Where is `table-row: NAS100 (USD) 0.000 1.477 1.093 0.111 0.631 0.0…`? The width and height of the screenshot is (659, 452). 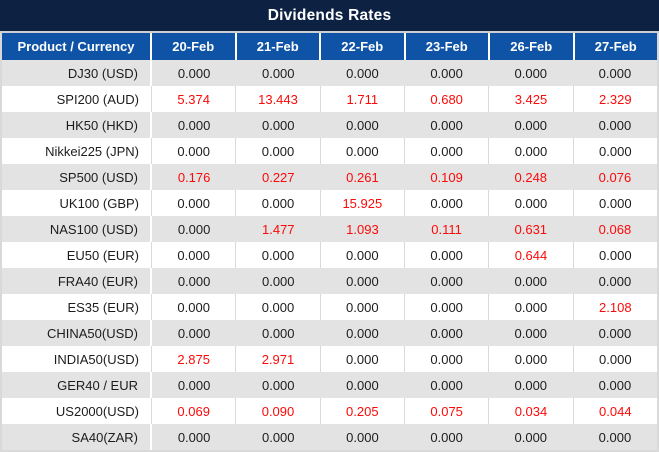 table-row: NAS100 (USD) 0.000 1.477 1.093 0.111 0.631 0.0… is located at coordinates (329, 229).